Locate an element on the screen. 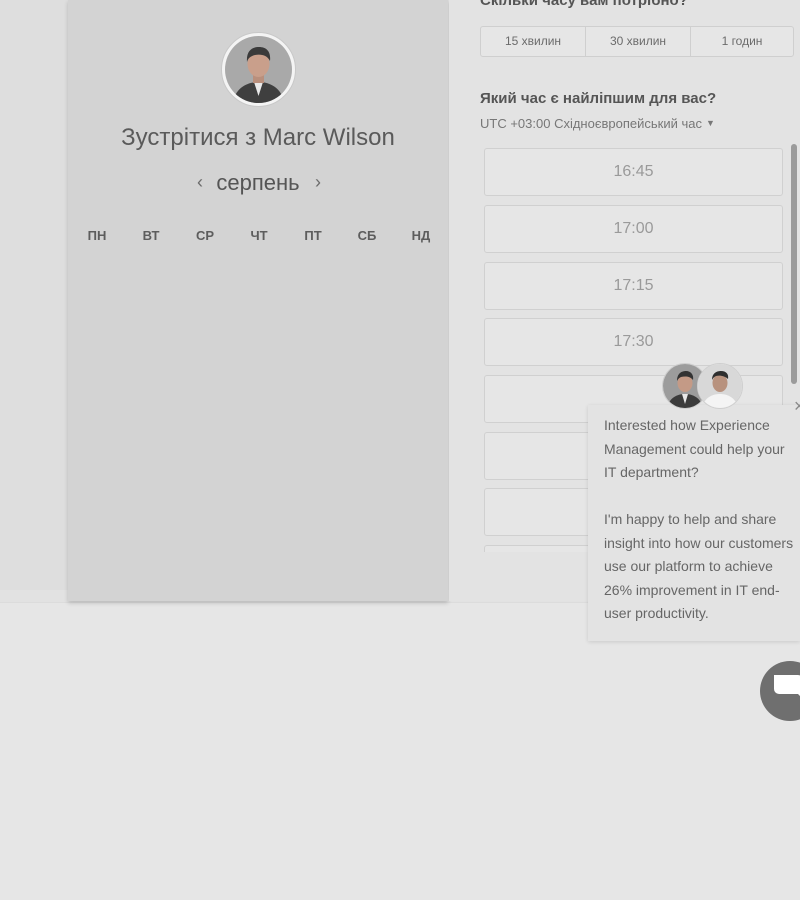  close-icon: × is located at coordinates (797, 406).